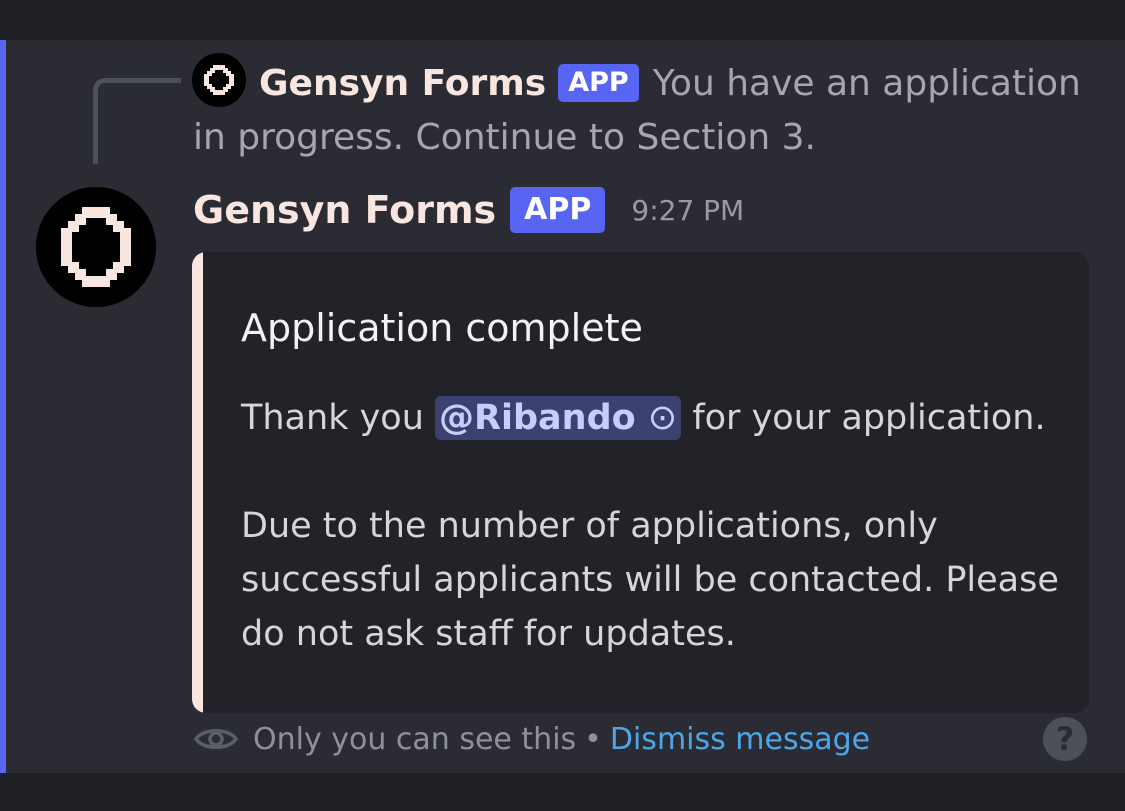  Describe the element at coordinates (863, 418) in the screenshot. I see `embed-text-after-mention: for your application.` at that location.